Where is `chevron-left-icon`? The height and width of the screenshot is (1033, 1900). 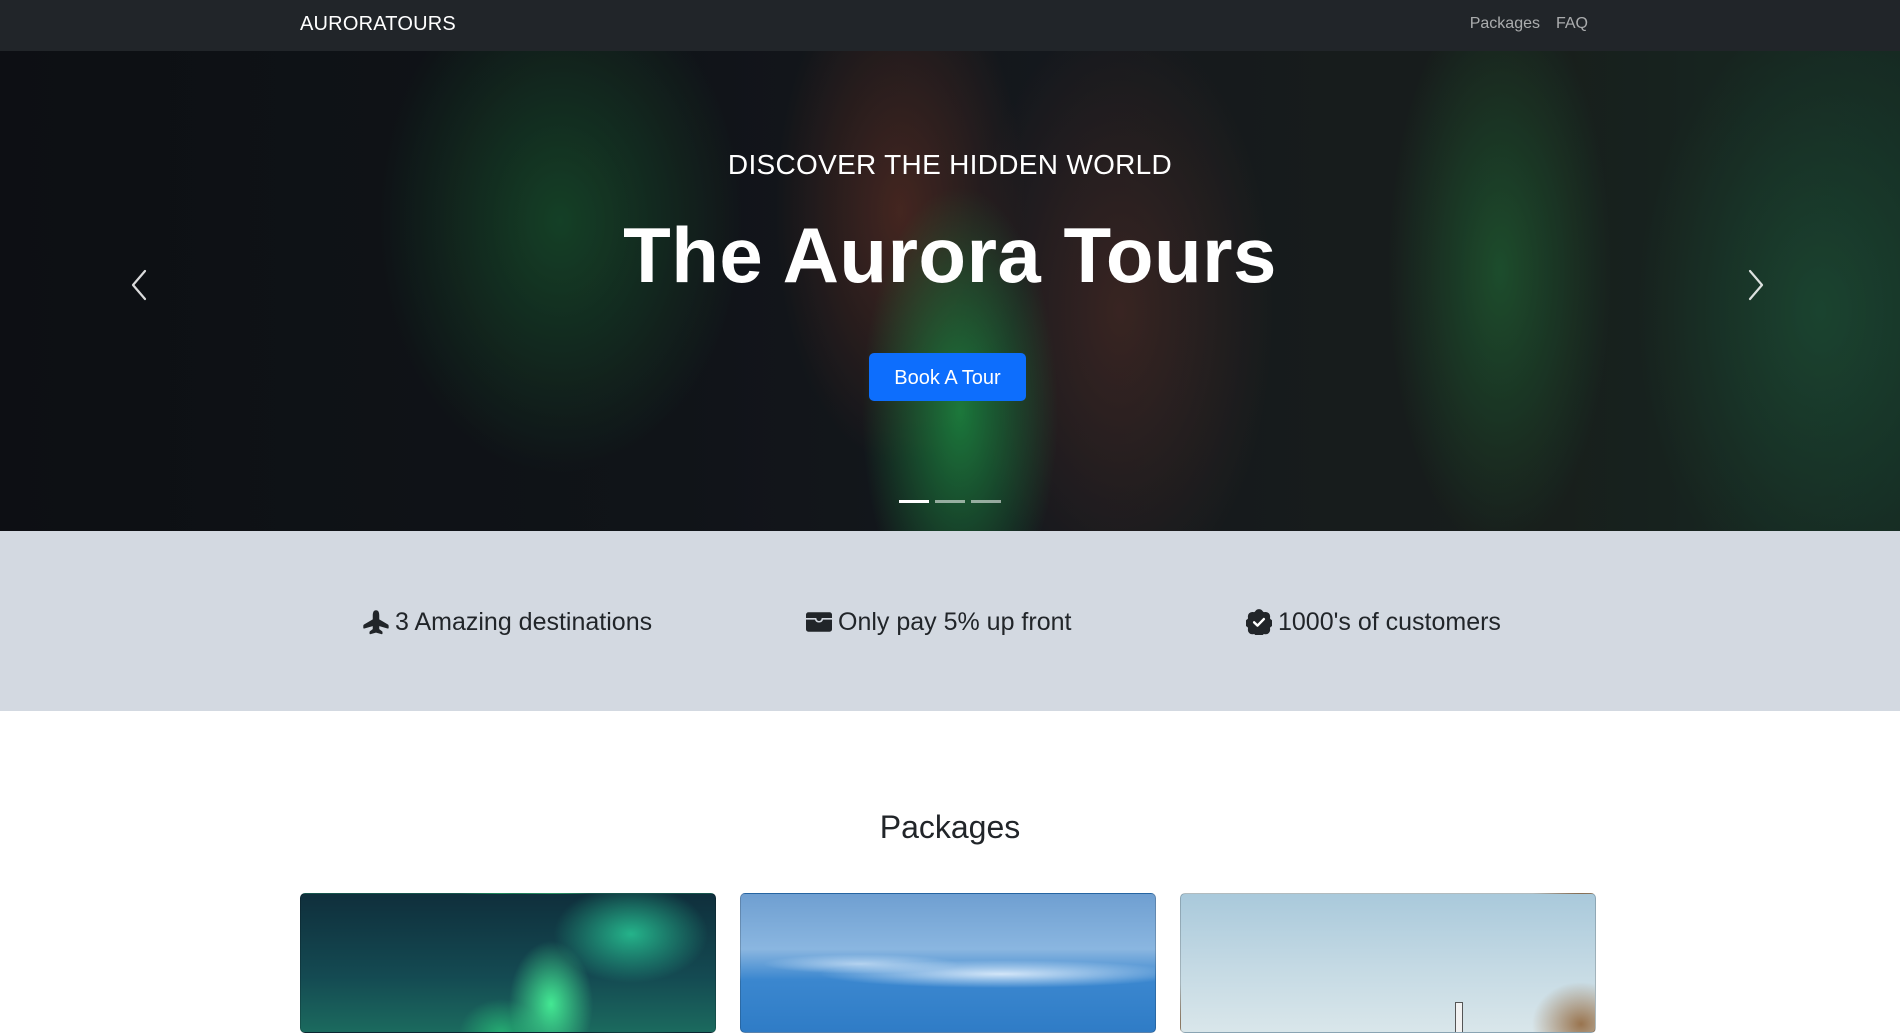
chevron-left-icon is located at coordinates (139, 285).